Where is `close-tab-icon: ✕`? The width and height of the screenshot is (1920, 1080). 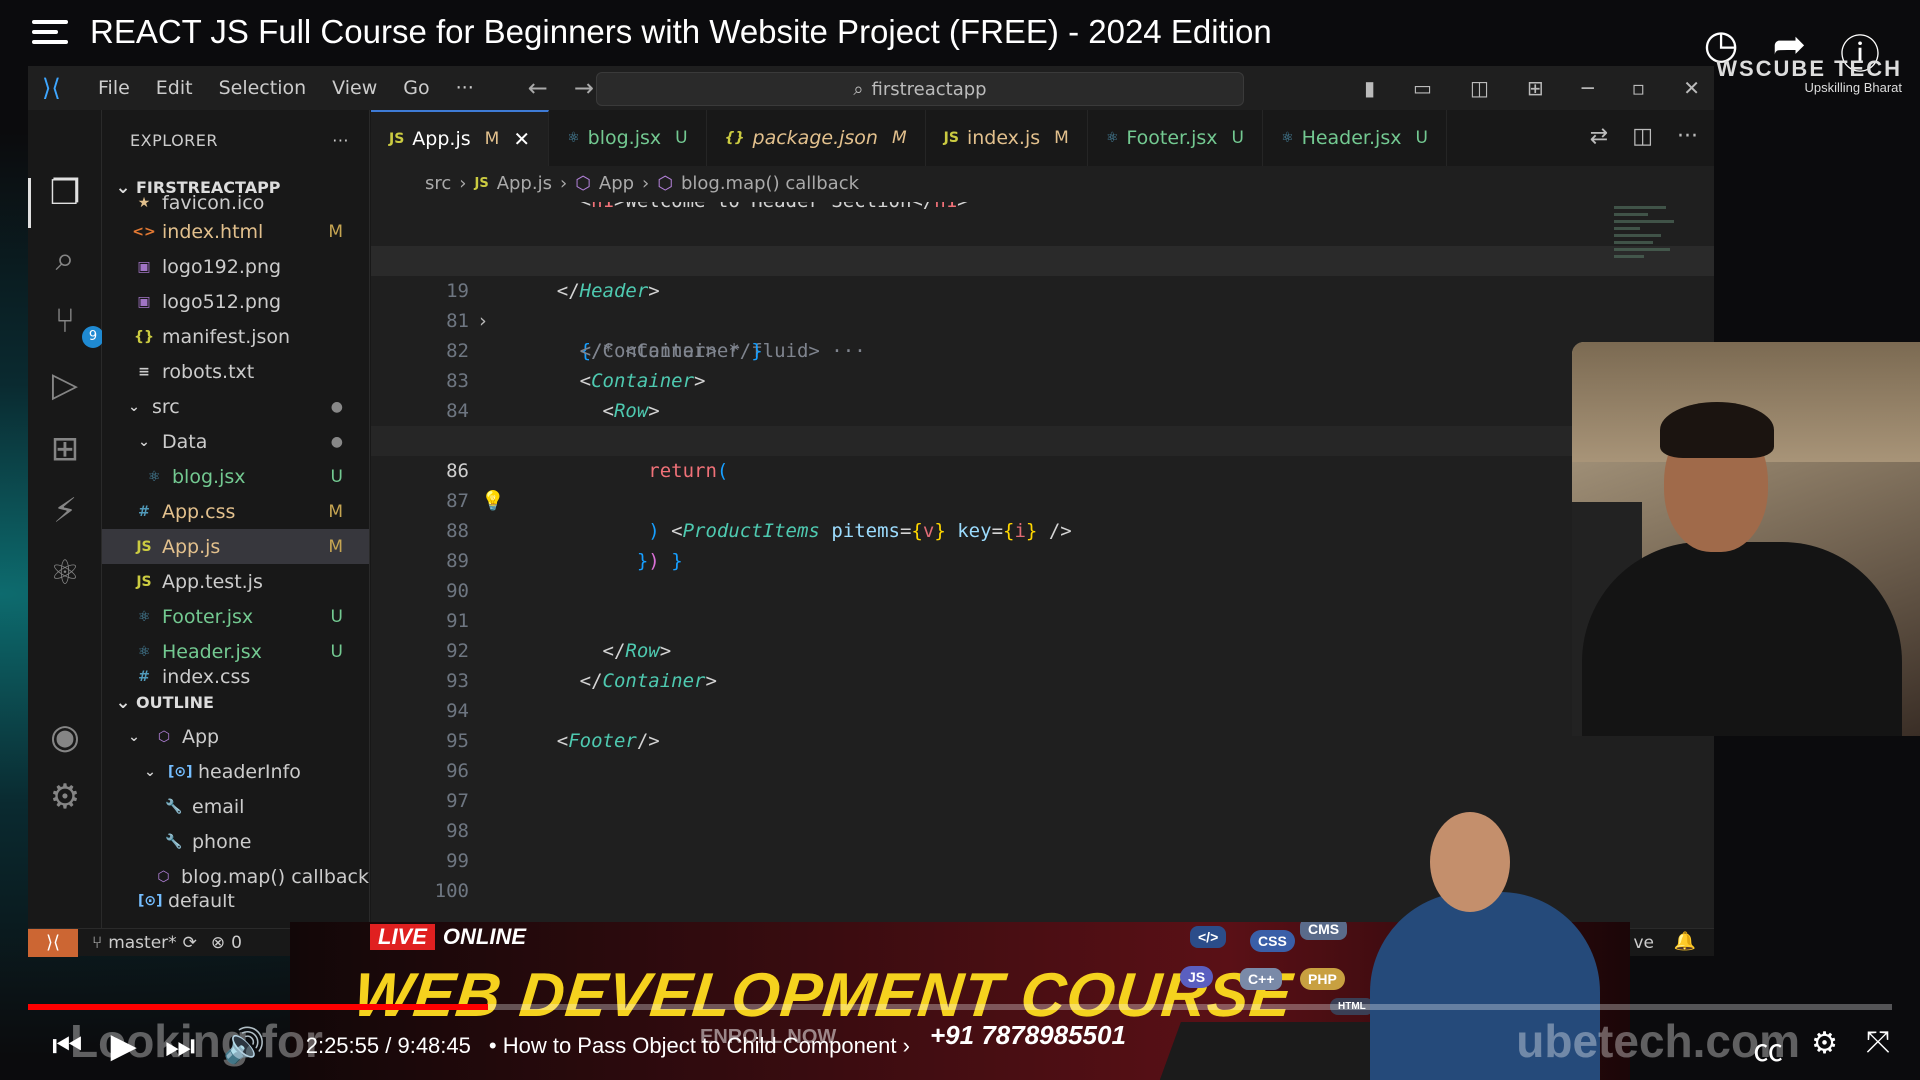 close-tab-icon: ✕ is located at coordinates (521, 139).